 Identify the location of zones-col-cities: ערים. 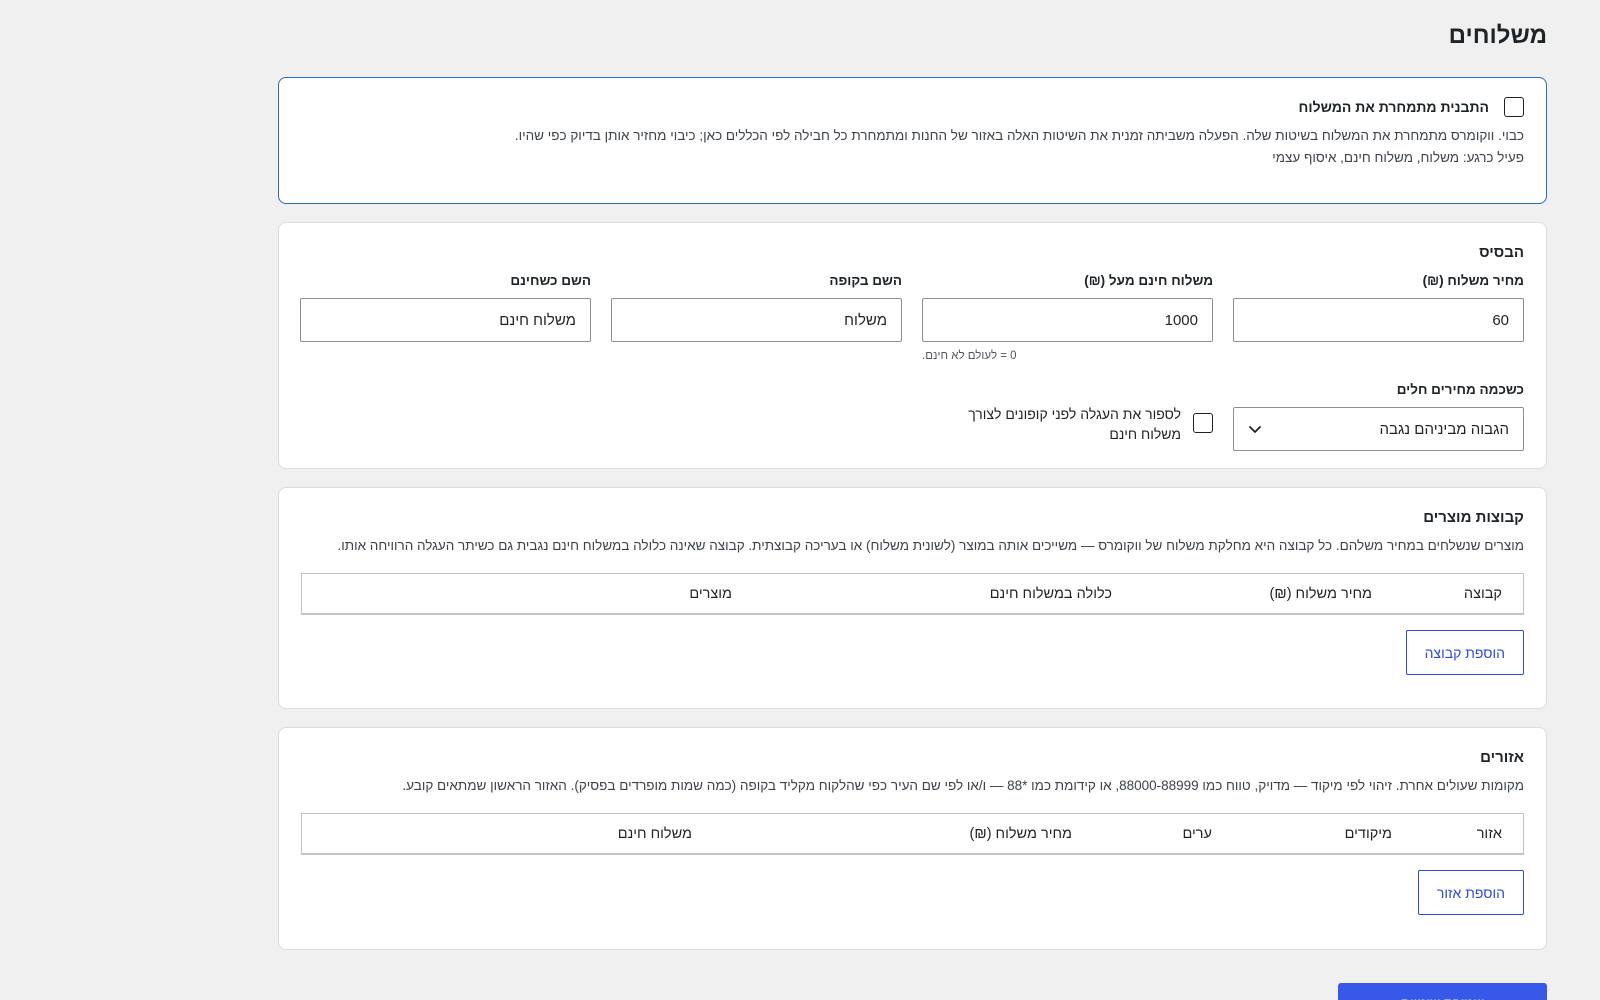
(1197, 833).